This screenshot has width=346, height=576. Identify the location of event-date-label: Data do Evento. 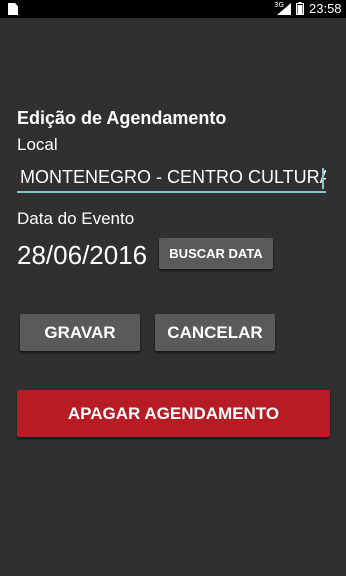
(76, 218).